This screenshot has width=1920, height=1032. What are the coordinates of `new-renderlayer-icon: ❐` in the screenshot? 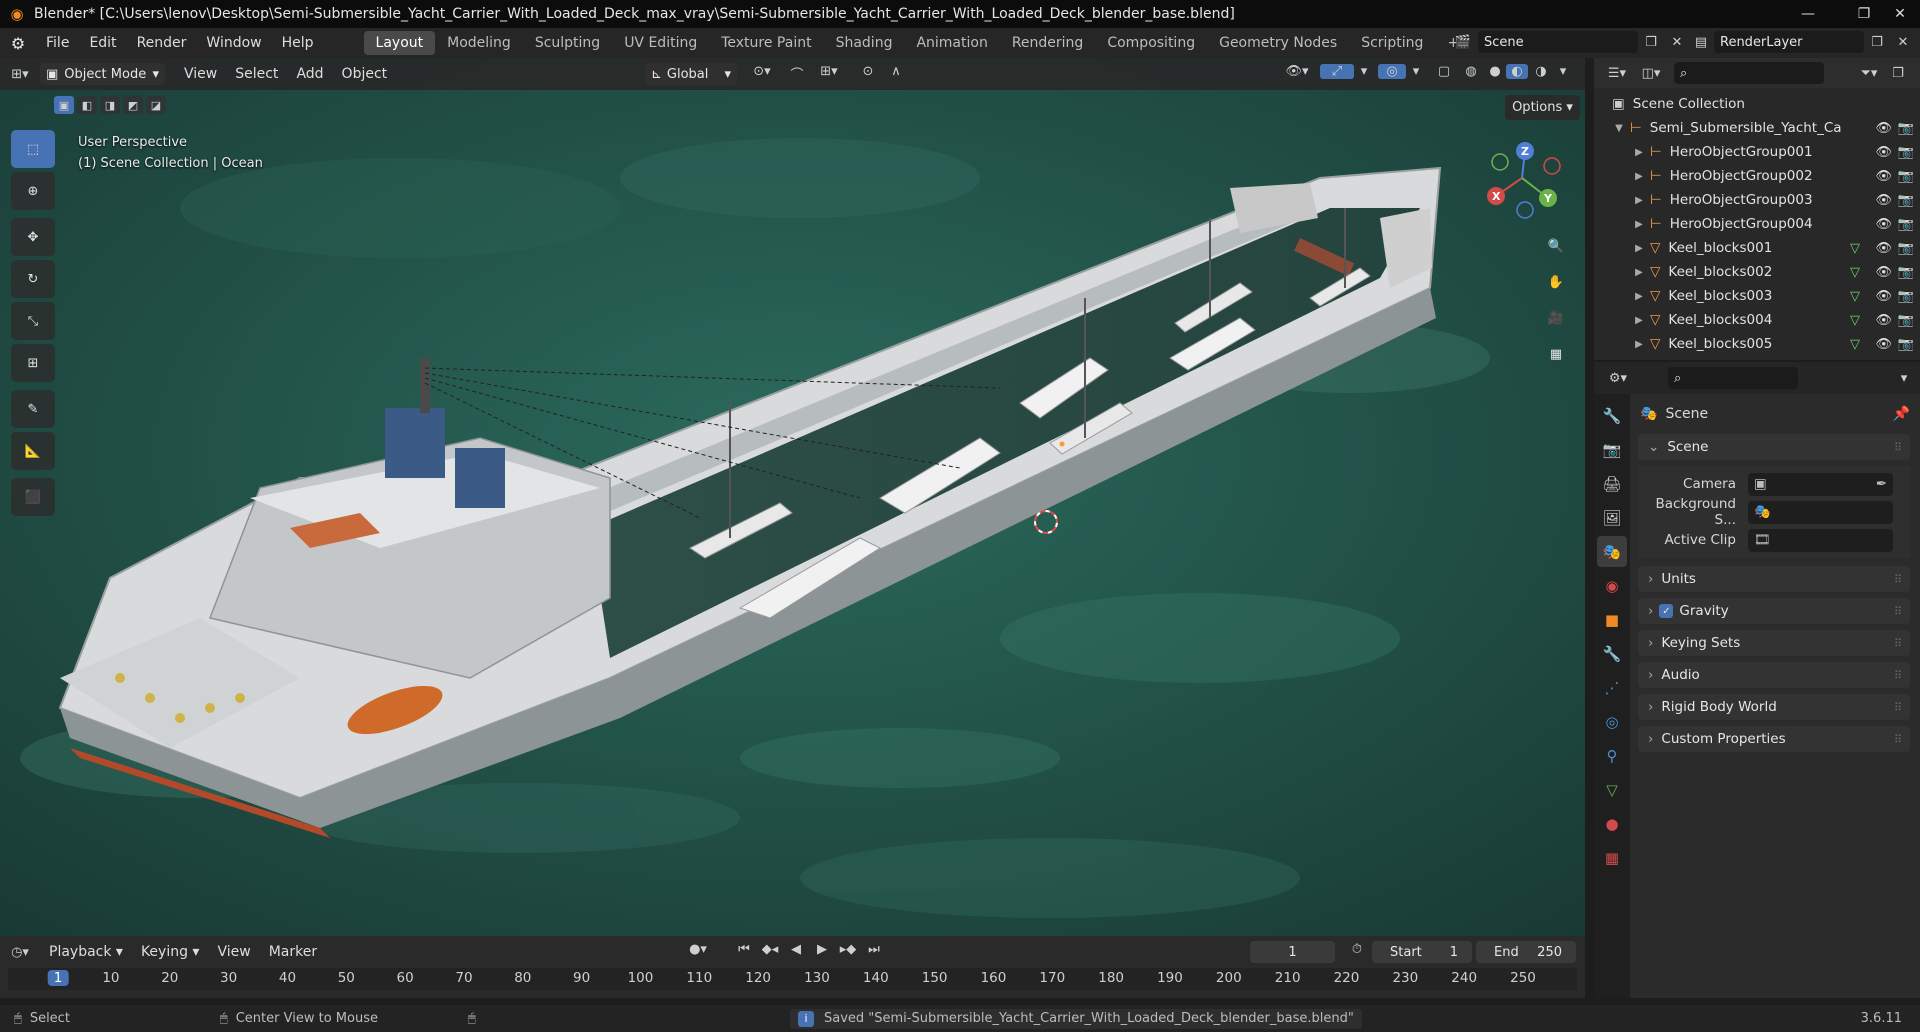 It's located at (1877, 42).